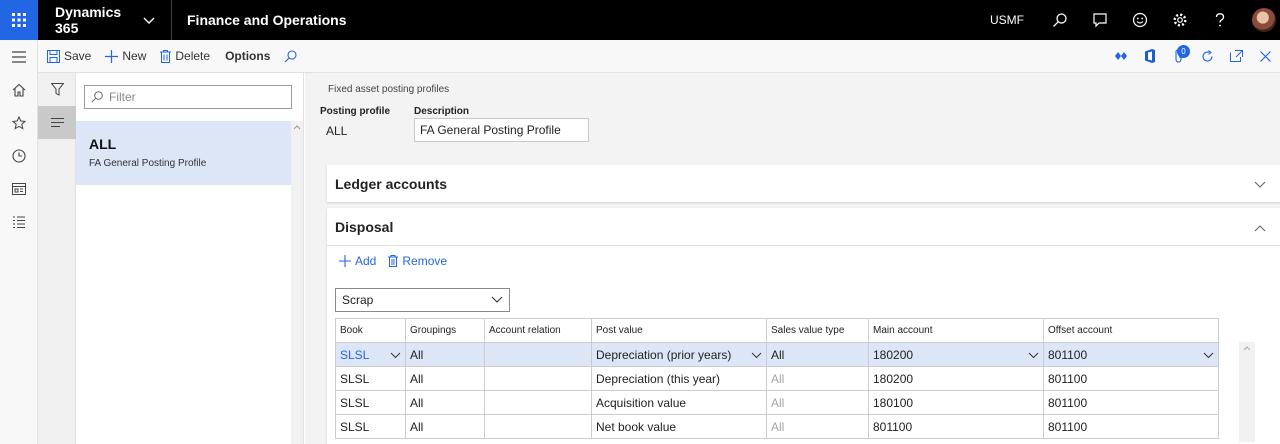  Describe the element at coordinates (345, 261) in the screenshot. I see `plus-icon` at that location.